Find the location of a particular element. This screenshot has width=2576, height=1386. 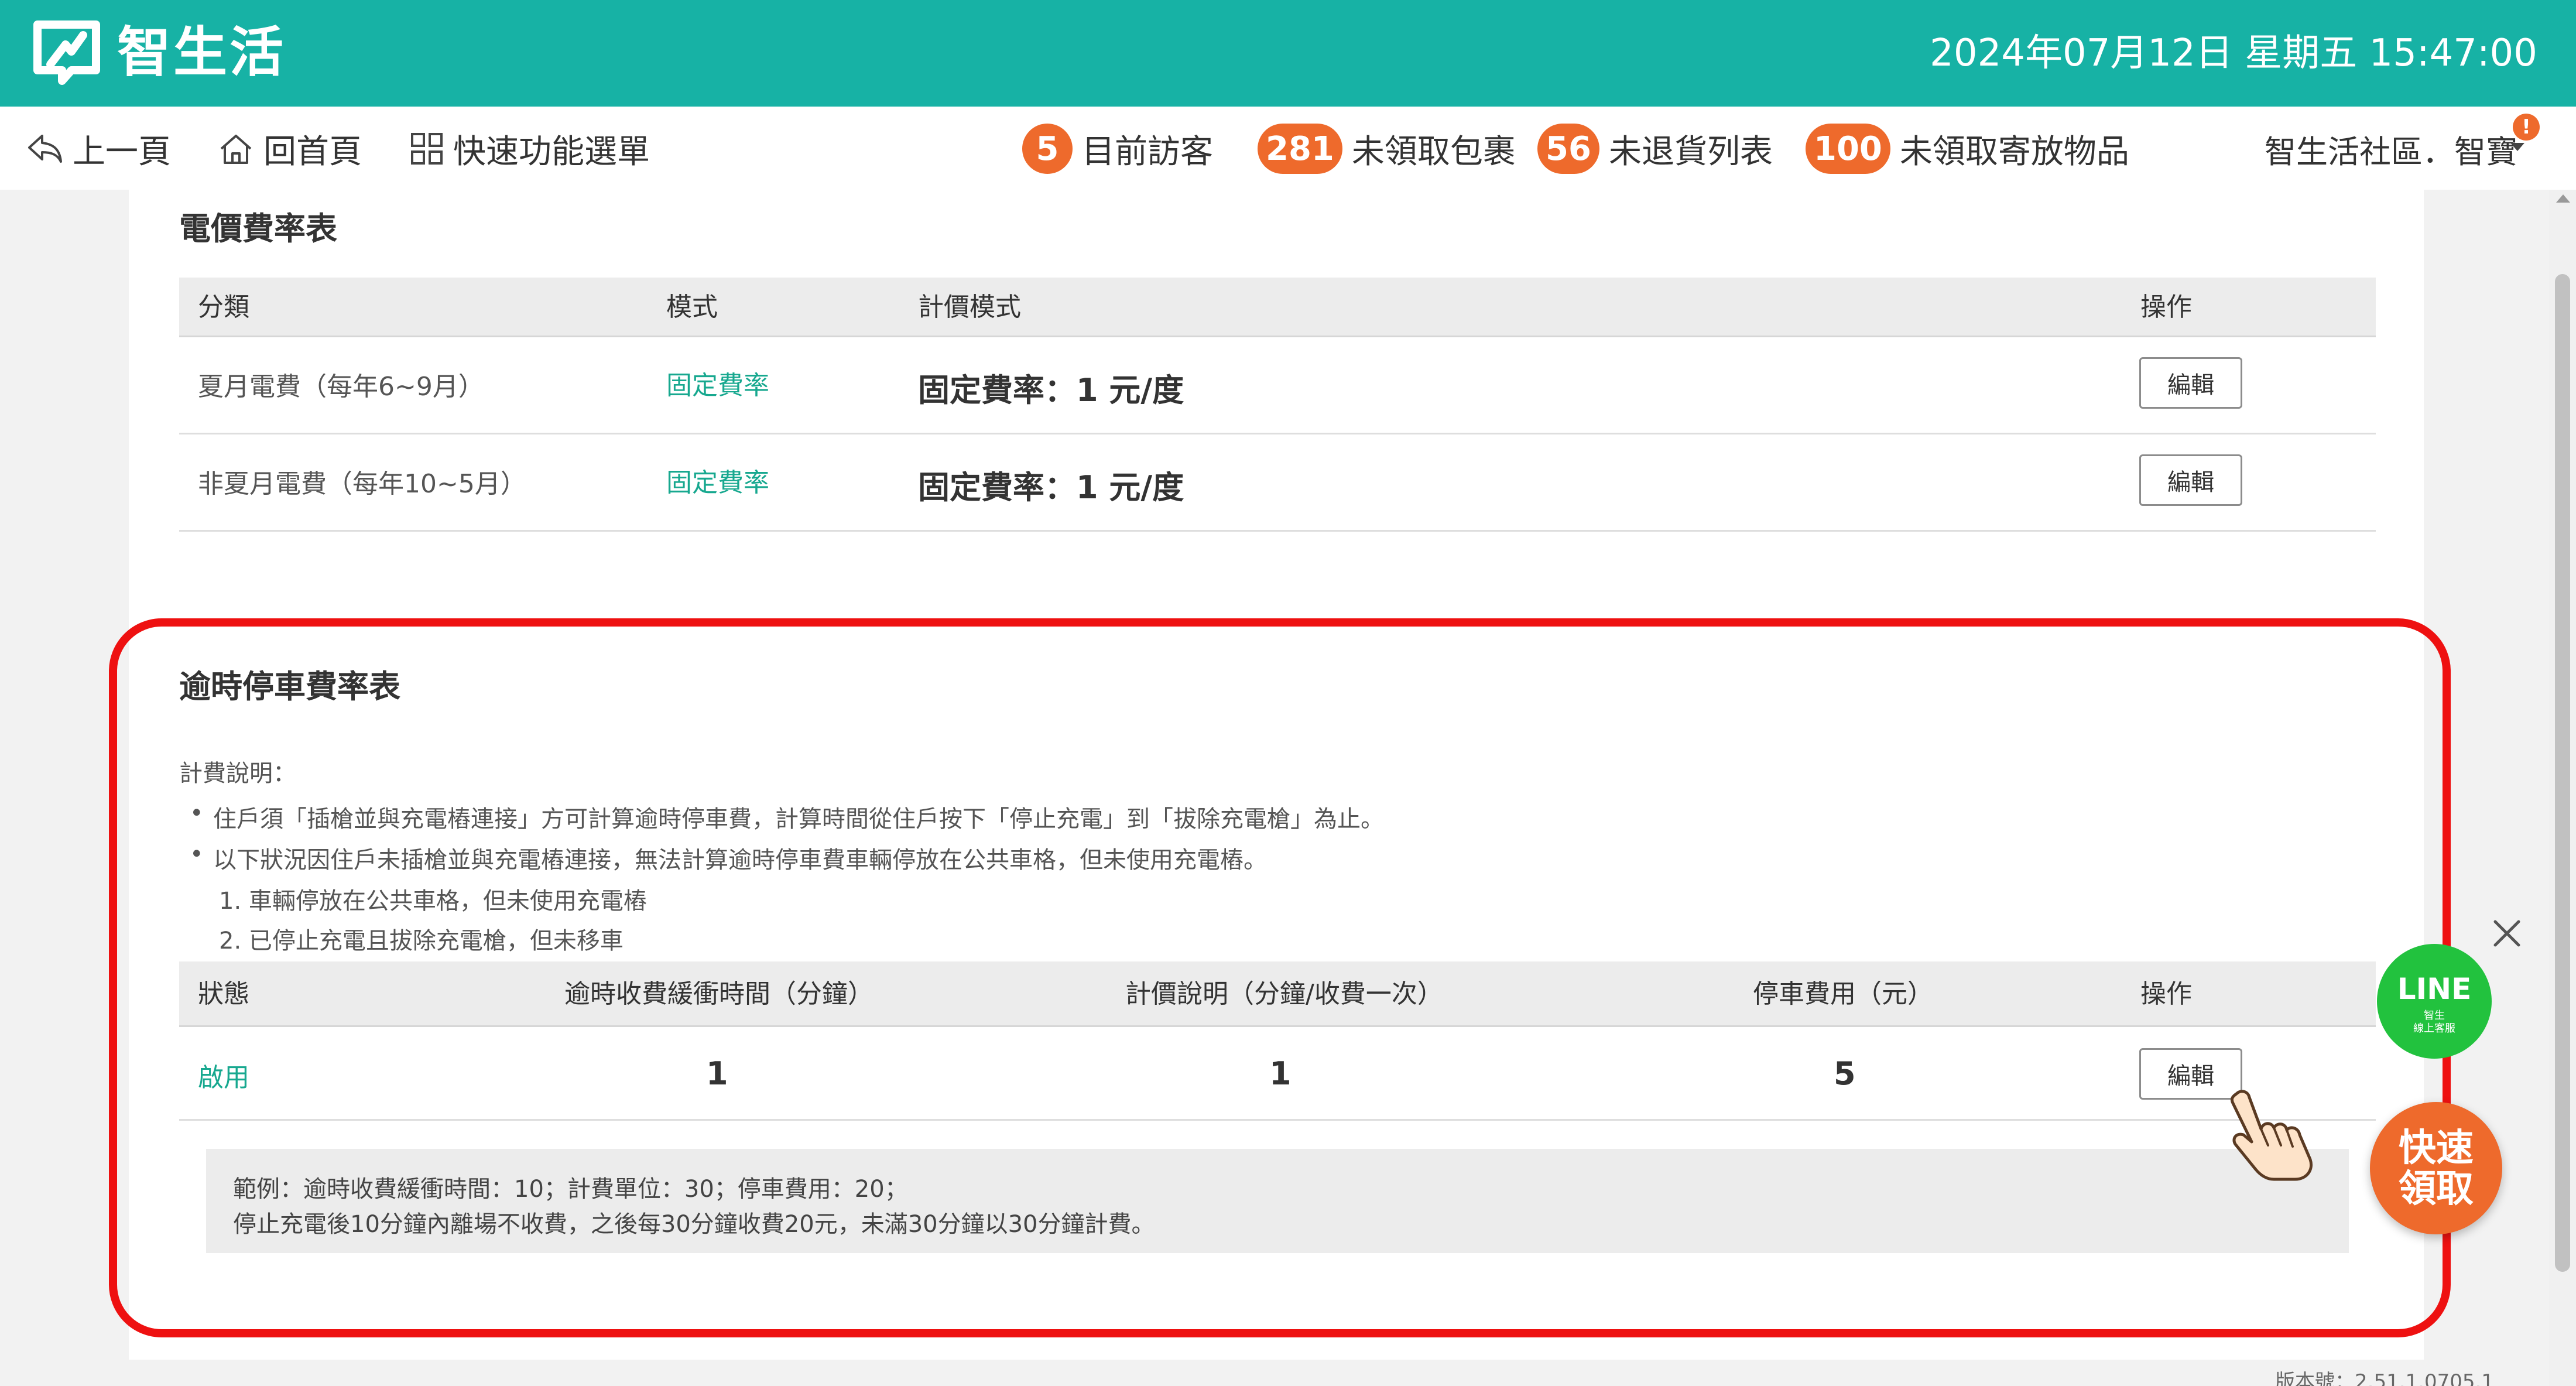

grid-icon is located at coordinates (427, 149).